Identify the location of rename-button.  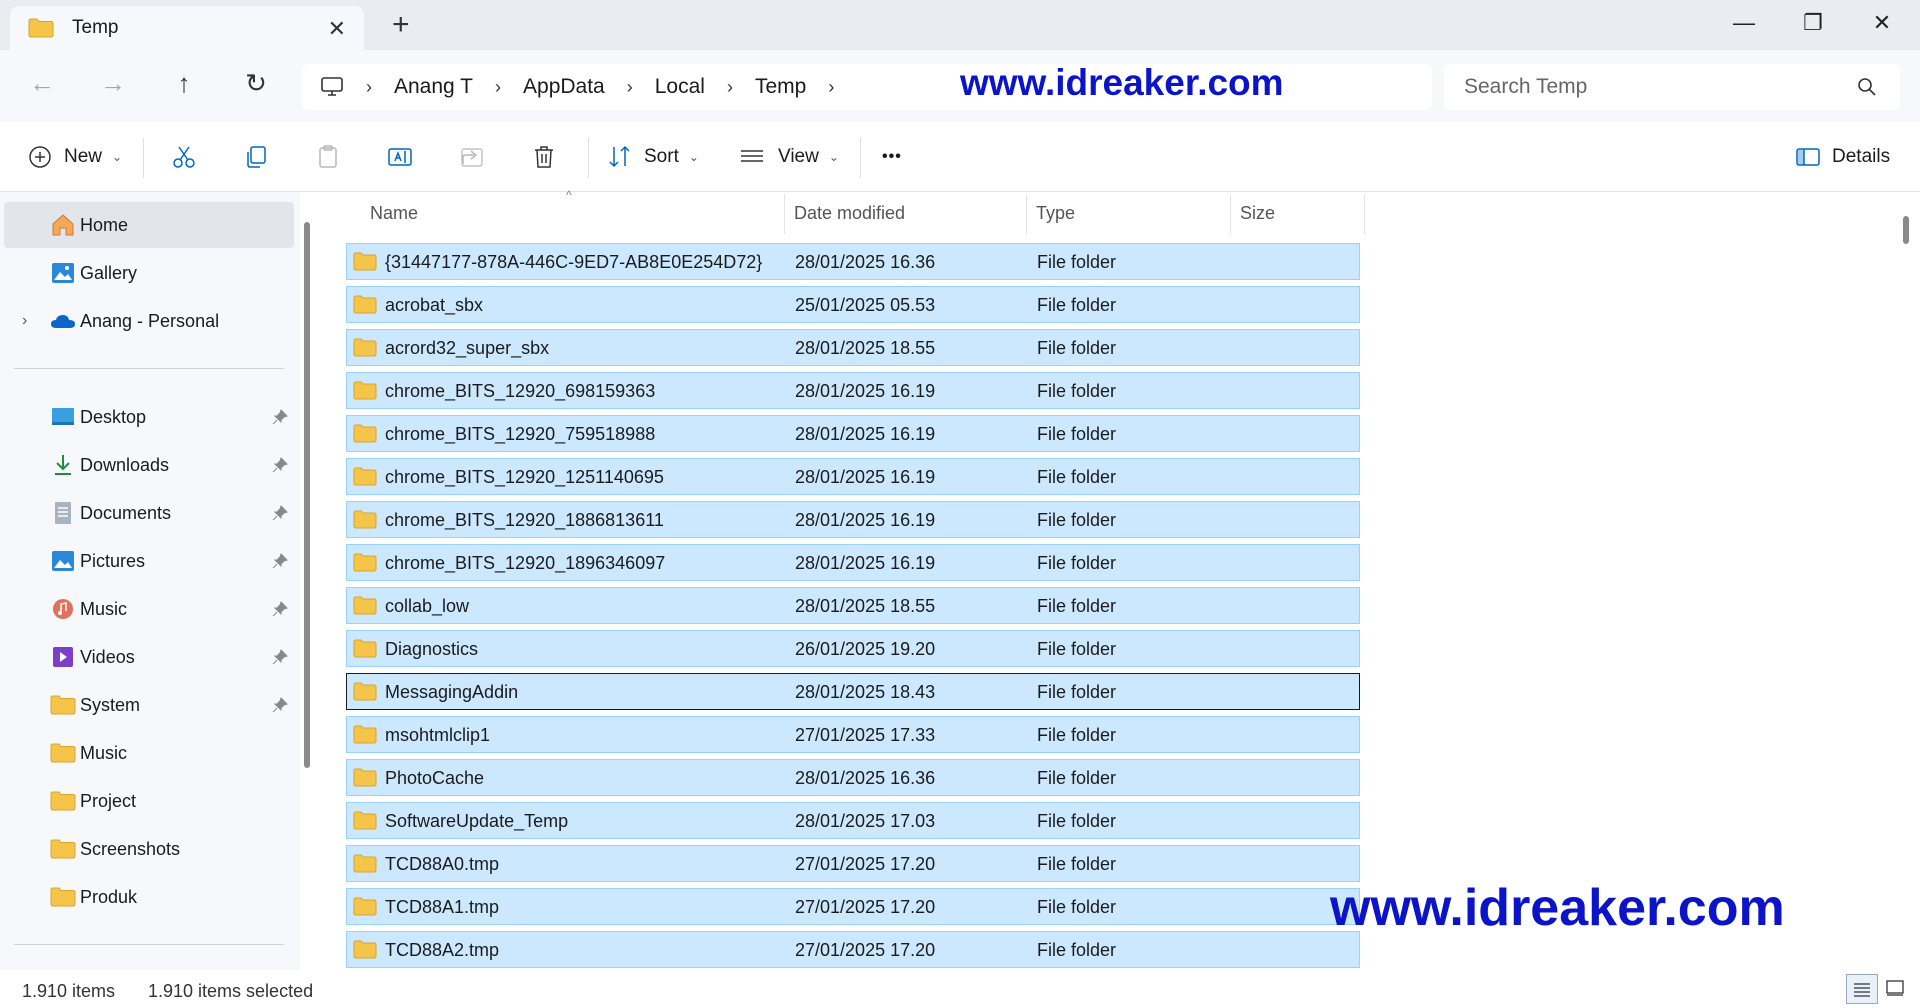
(400, 157).